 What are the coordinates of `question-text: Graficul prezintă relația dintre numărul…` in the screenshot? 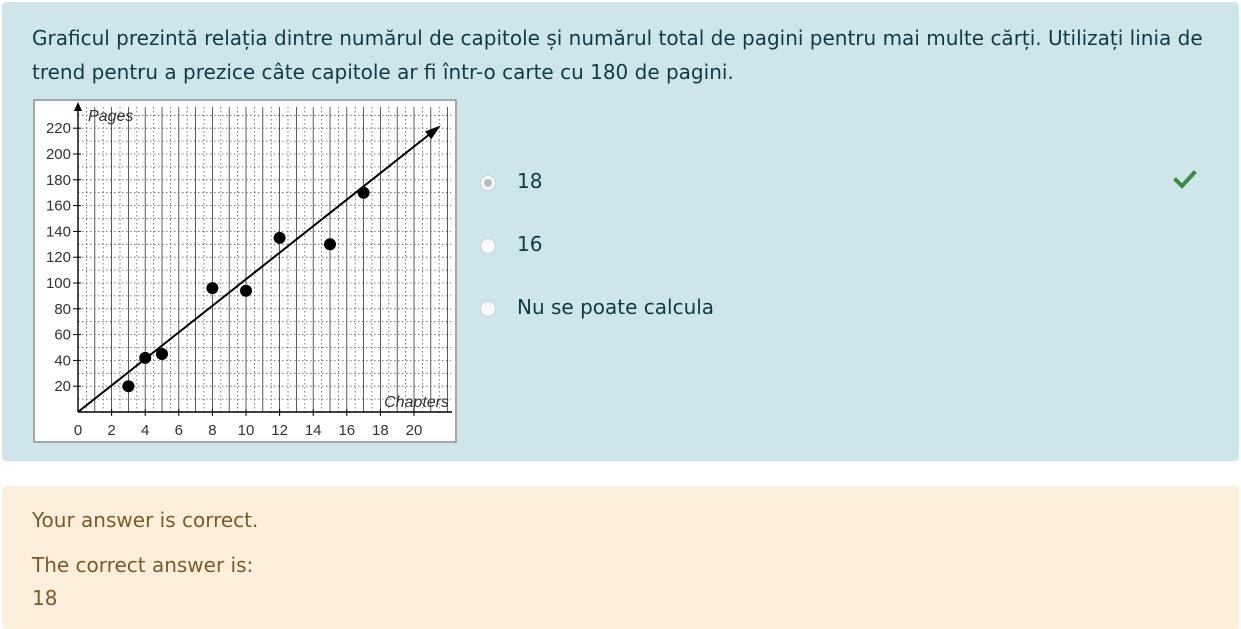 It's located at (617, 55).